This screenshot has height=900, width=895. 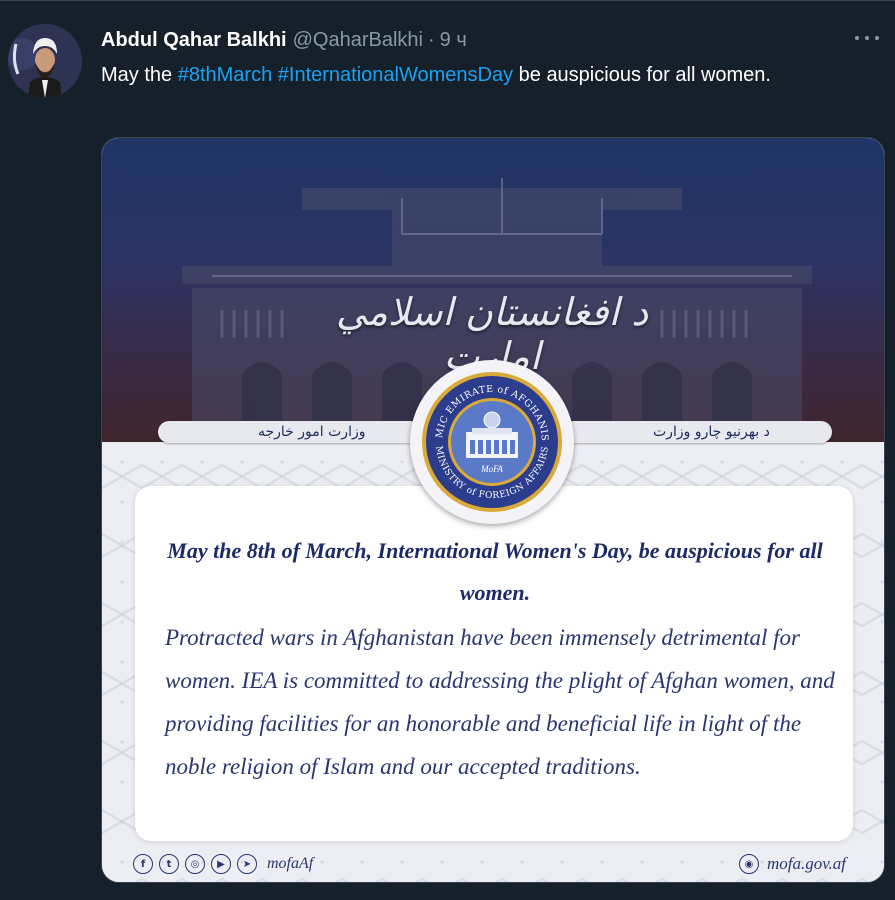 I want to click on youtube-icon: ▶, so click(x=221, y=864).